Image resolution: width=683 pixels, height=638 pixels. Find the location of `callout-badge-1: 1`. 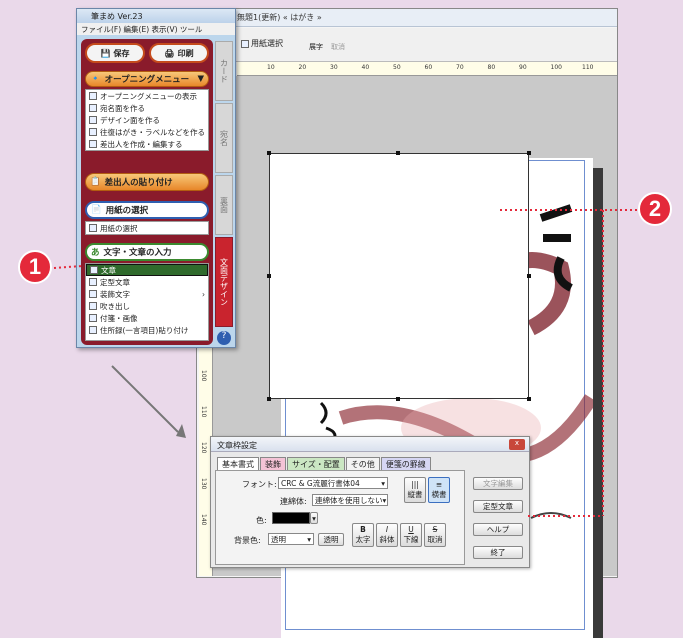

callout-badge-1: 1 is located at coordinates (35, 267).